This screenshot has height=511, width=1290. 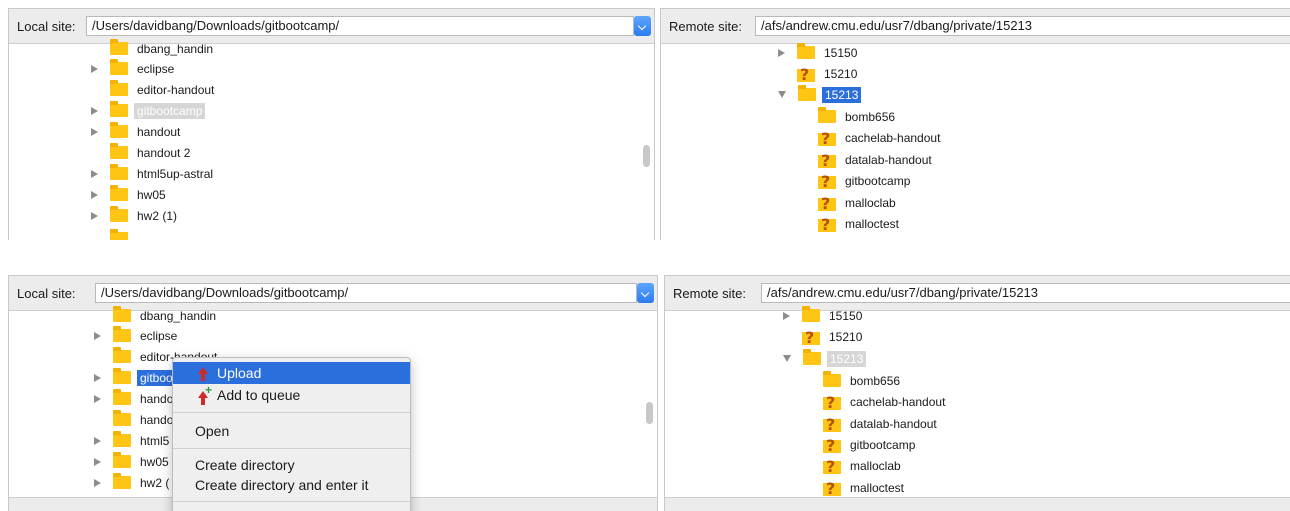 What do you see at coordinates (291, 394) in the screenshot?
I see `menu-item-add-to-queue: + Add to queue` at bounding box center [291, 394].